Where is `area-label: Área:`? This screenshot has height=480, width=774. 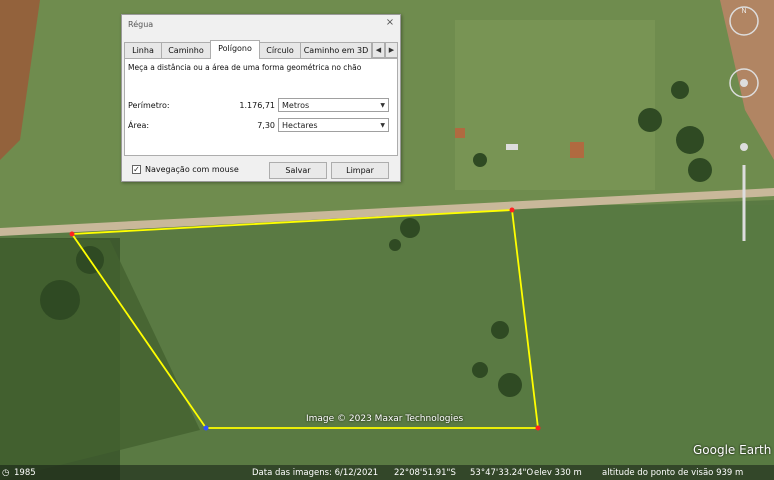
area-label: Área: is located at coordinates (139, 125).